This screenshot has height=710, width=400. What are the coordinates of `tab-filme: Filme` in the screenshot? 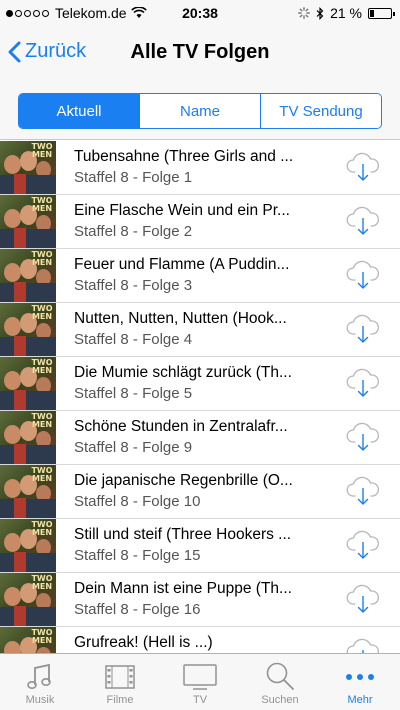 It's located at (120, 682).